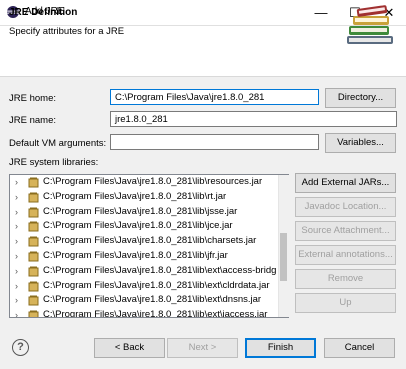 The width and height of the screenshot is (406, 369). I want to click on up-button: Up, so click(345, 303).